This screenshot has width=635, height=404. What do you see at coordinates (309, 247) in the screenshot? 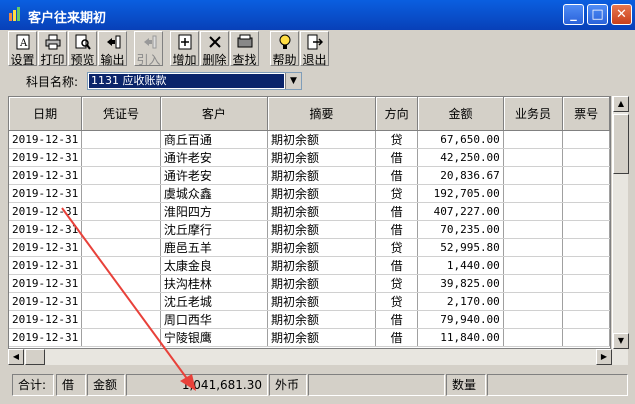
I see `table-row: 2019-12-31 鹿邑五羊 期初余额贷 52,995.80` at bounding box center [309, 247].